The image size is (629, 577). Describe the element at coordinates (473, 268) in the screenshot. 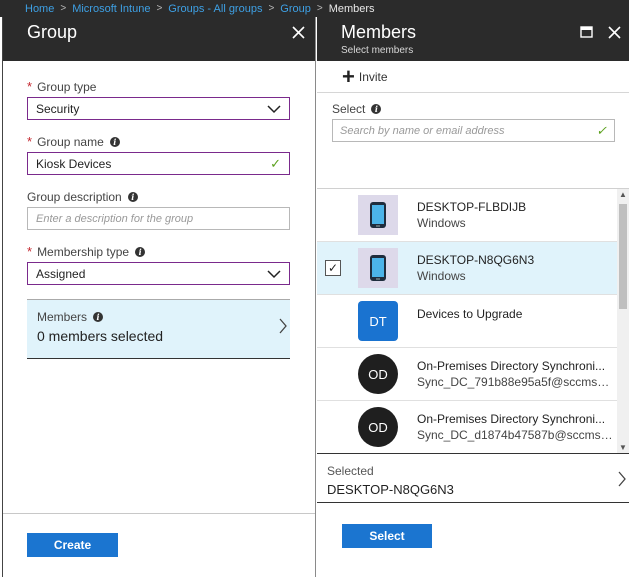

I see `list-item: ✓ DESKTOP-N8QG6N3 Windows` at that location.